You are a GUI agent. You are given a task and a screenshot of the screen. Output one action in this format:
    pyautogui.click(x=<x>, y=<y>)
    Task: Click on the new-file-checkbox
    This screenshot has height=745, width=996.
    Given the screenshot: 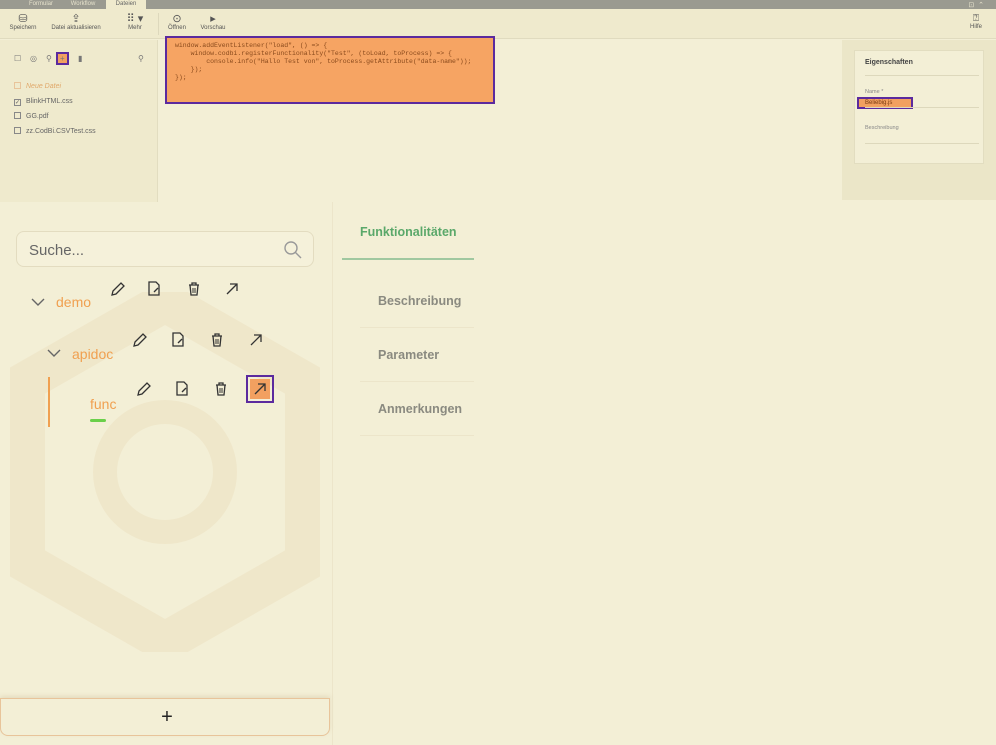 What is the action you would take?
    pyautogui.click(x=17, y=85)
    